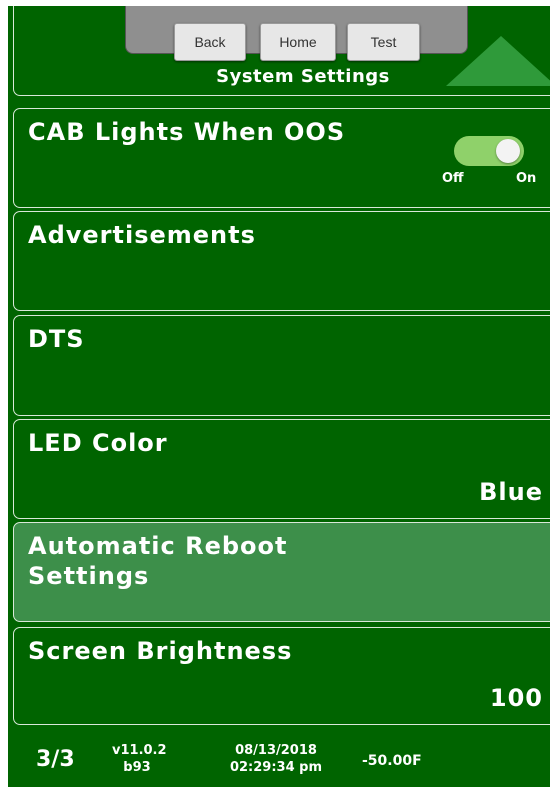 The image size is (552, 787). What do you see at coordinates (489, 151) in the screenshot?
I see `cab-lights-toggle` at bounding box center [489, 151].